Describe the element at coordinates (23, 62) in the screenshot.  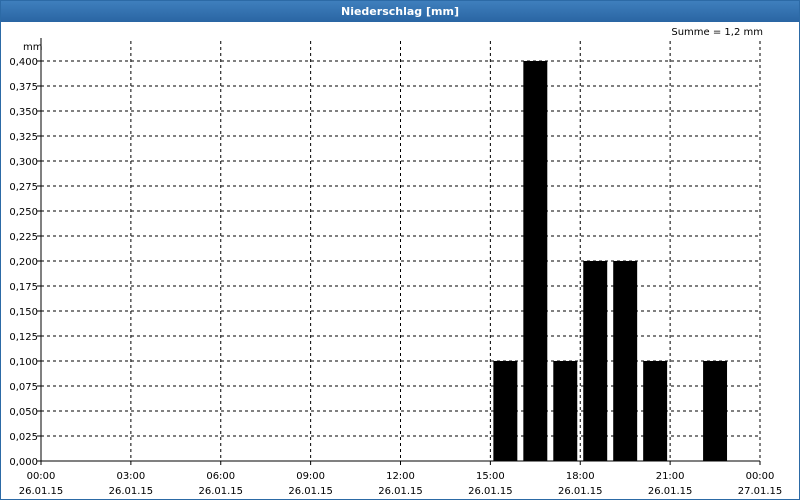
I see `y-tick-label: 0,400` at that location.